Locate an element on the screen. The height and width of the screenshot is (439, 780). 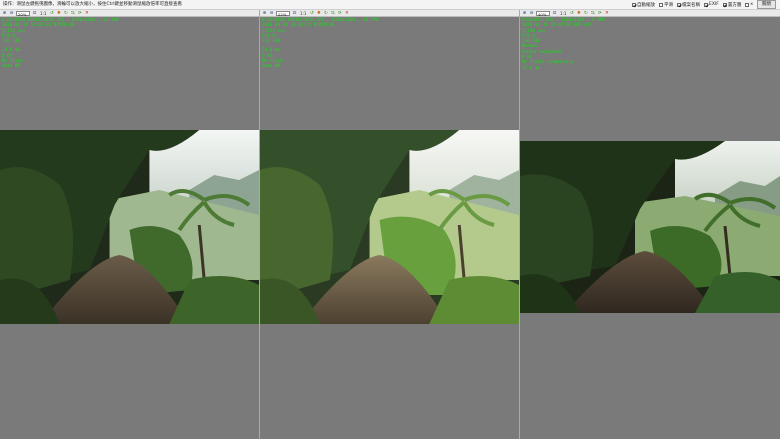
option-label: 平滑 is located at coordinates (668, 5).